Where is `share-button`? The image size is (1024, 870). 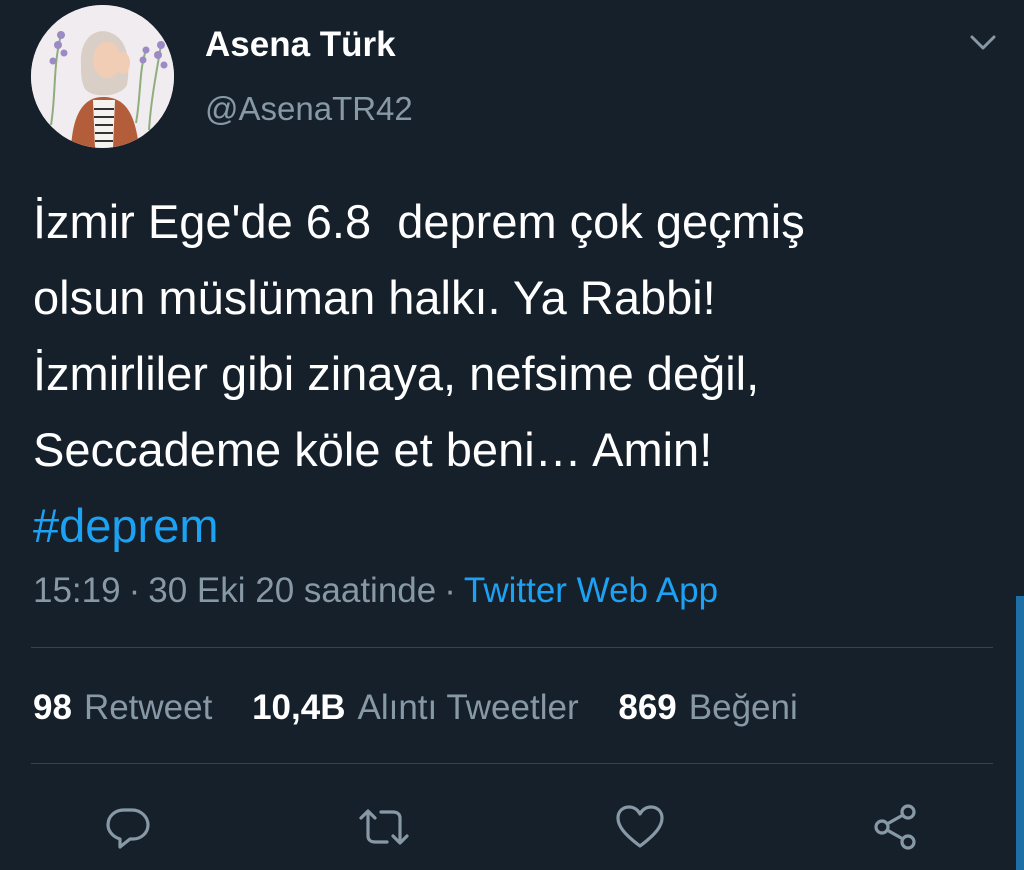
share-button is located at coordinates (896, 827).